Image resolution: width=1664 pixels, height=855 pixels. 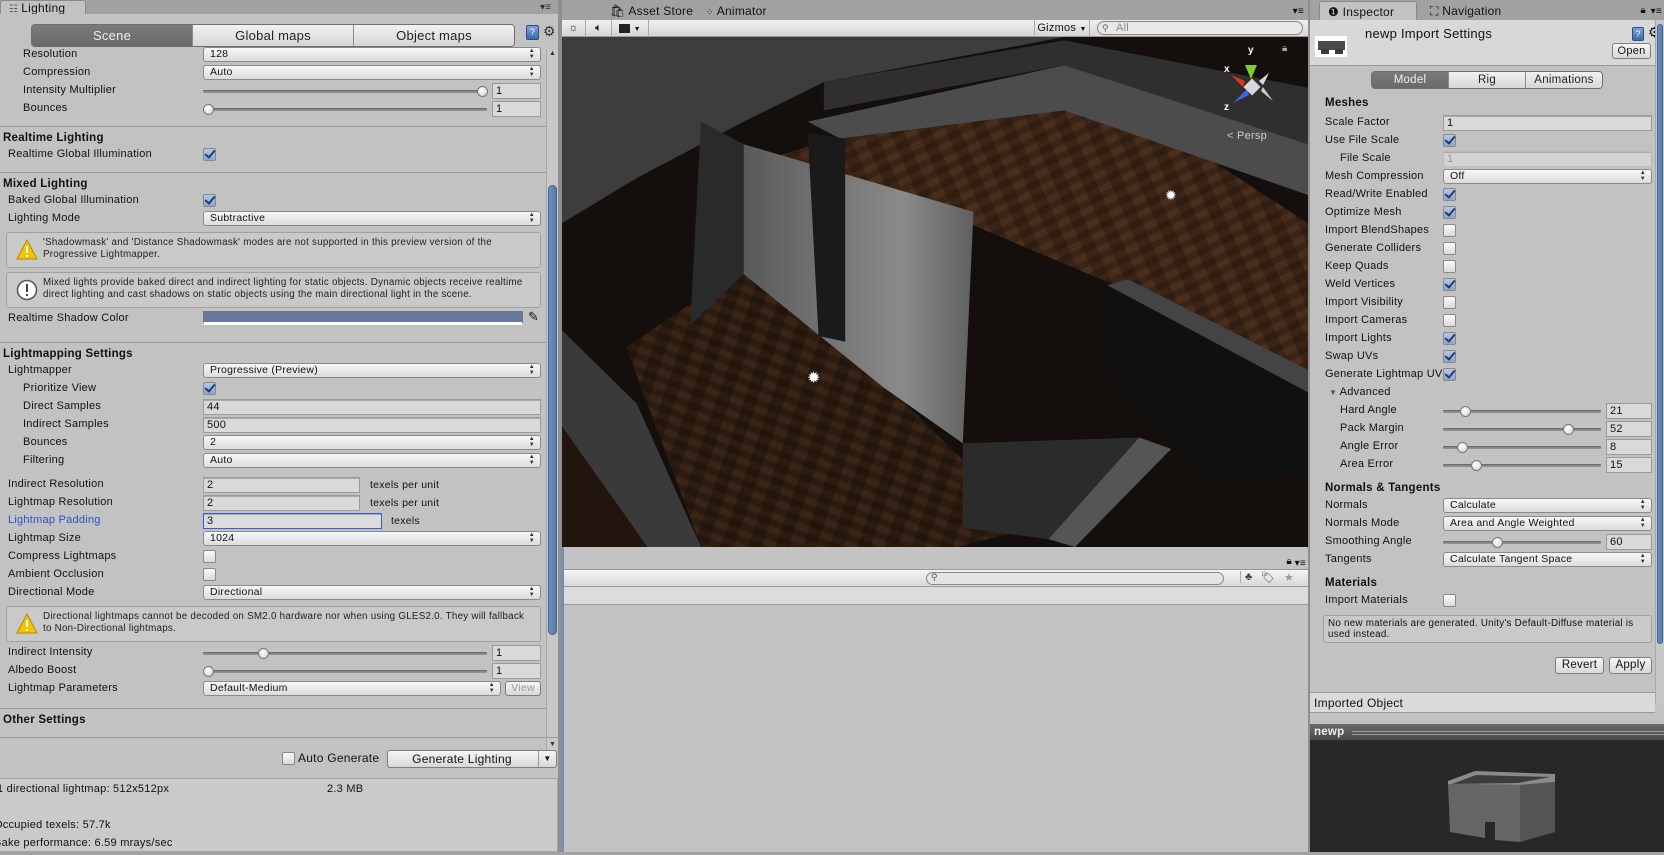 I want to click on import-blendshapes-control, so click(x=1547, y=231).